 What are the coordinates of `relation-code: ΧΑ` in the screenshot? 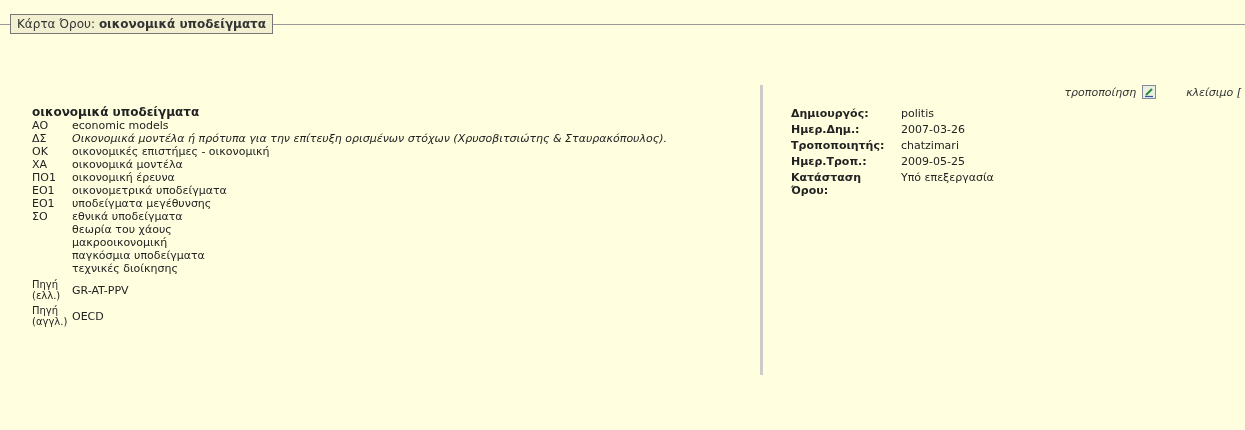 It's located at (40, 164).